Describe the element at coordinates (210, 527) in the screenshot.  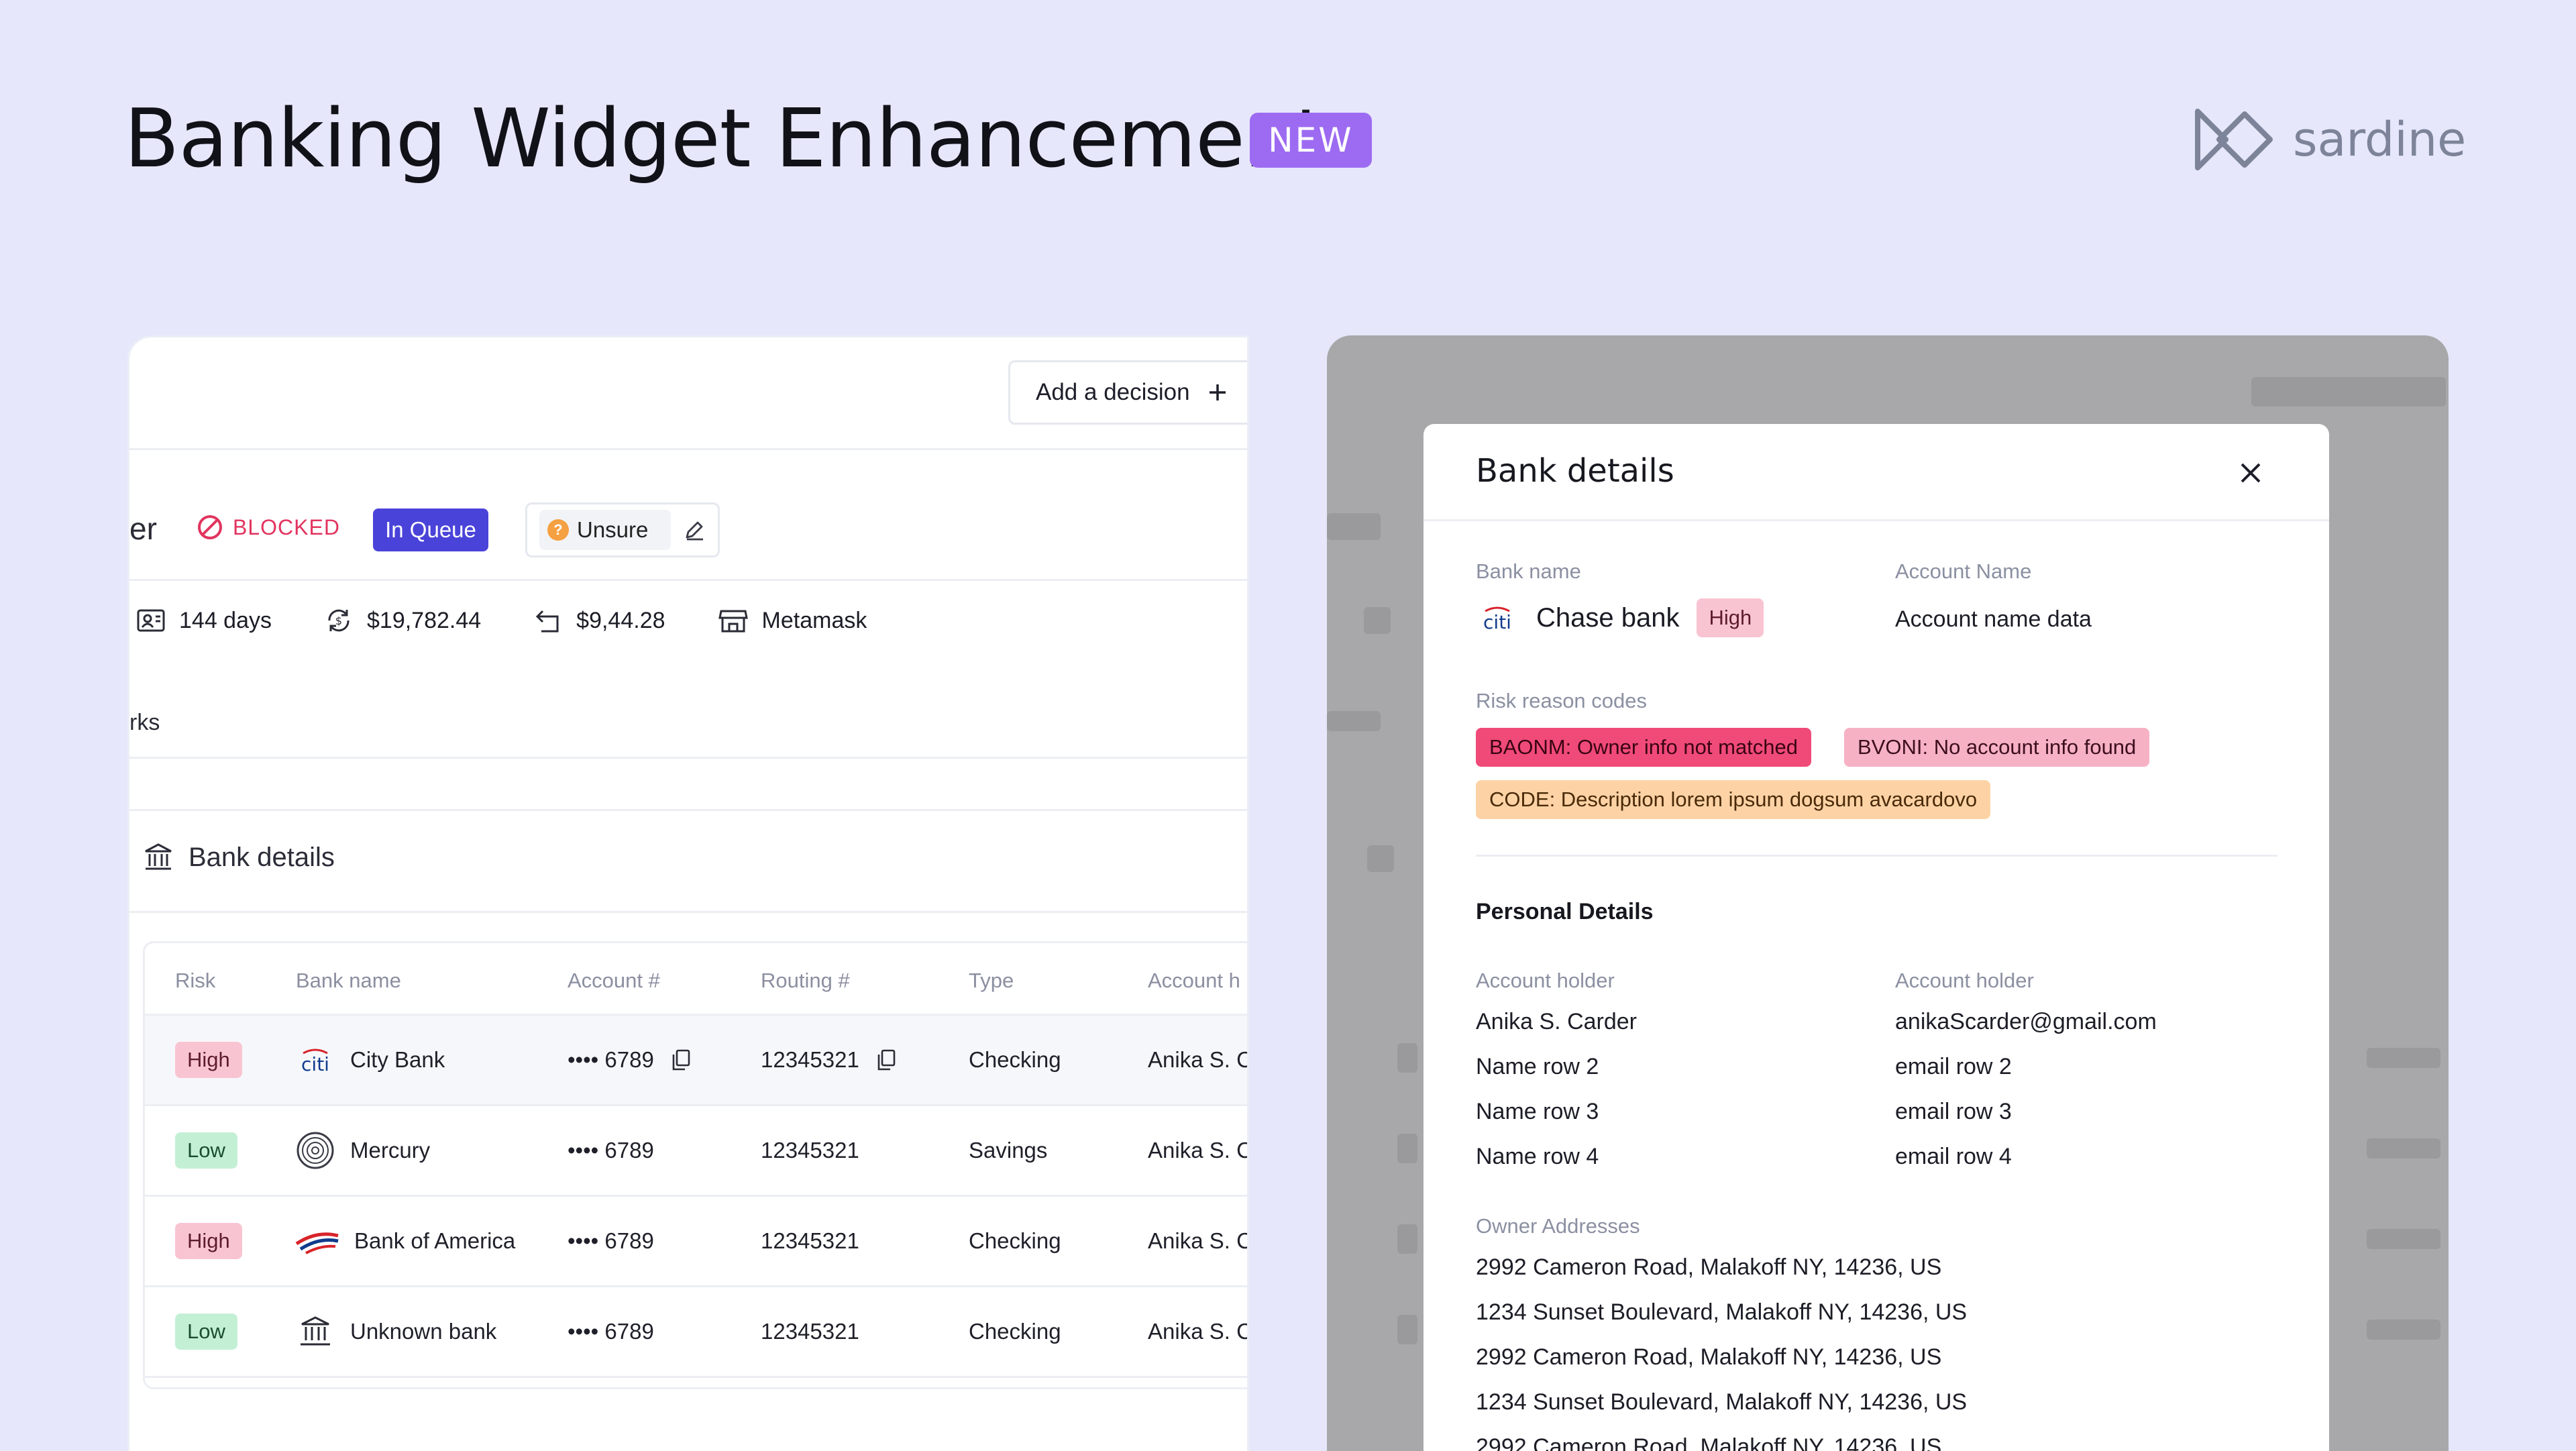
I see `blocked-icon` at that location.